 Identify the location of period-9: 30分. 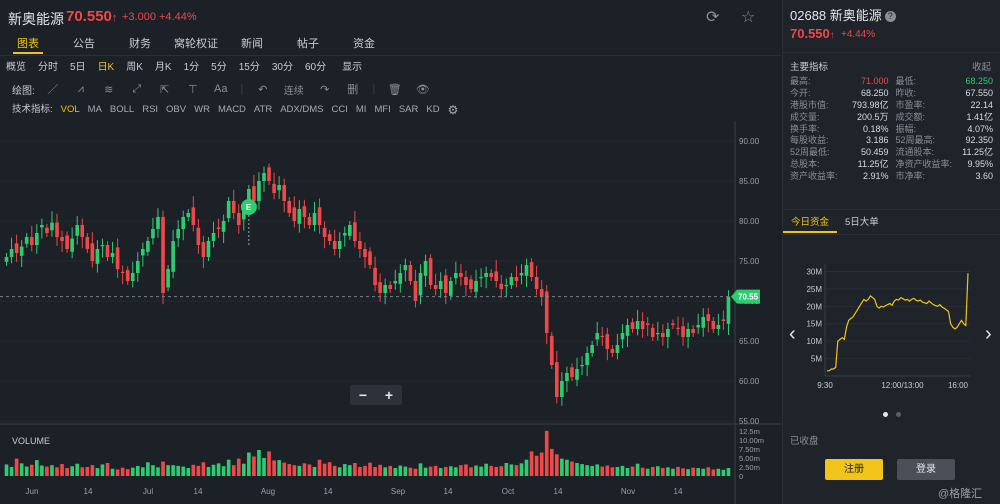
(282, 68).